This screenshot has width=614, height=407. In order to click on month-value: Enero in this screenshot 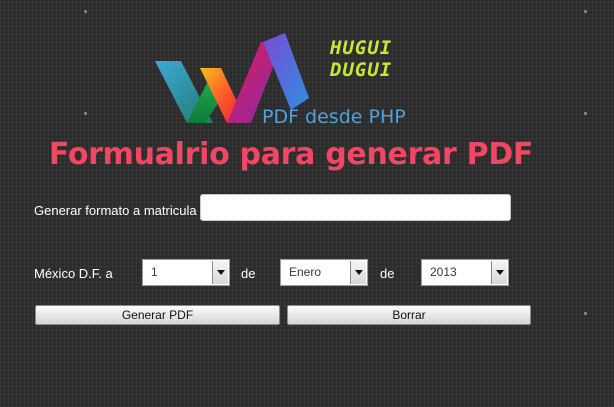, I will do `click(305, 272)`.